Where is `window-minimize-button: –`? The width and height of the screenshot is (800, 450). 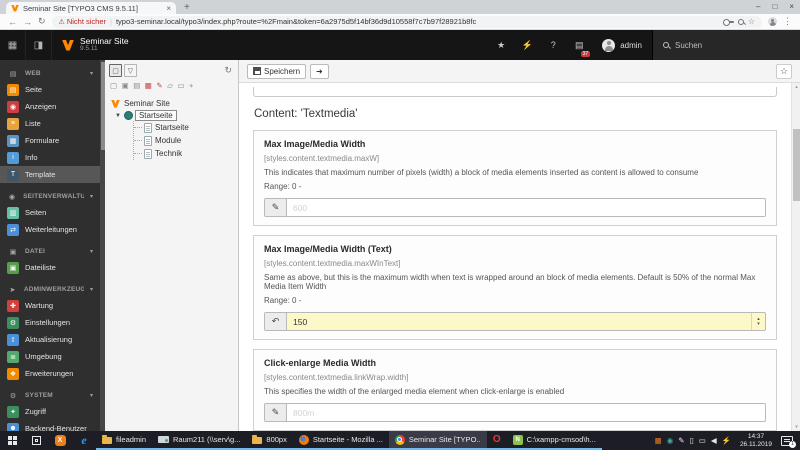 window-minimize-button: – is located at coordinates (758, 6).